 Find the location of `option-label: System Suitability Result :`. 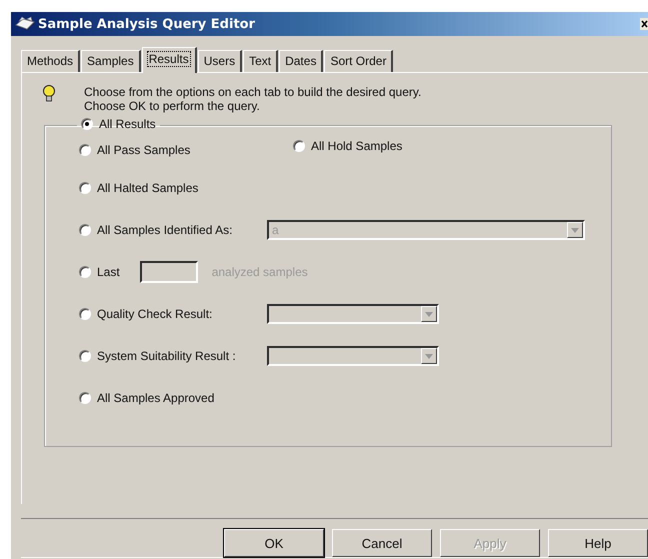

option-label: System Suitability Result : is located at coordinates (167, 356).